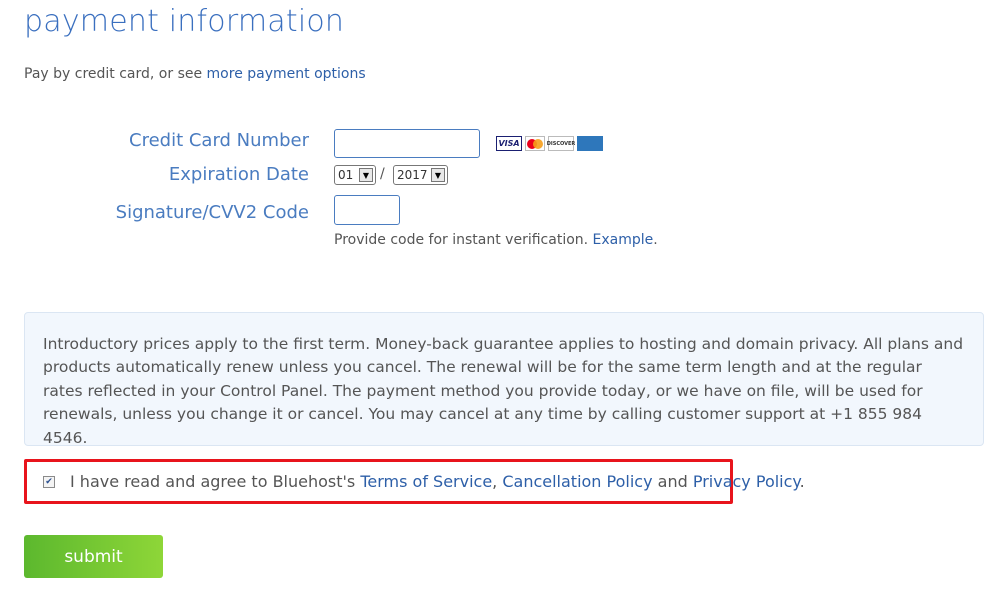 The width and height of the screenshot is (1004, 598). What do you see at coordinates (535, 143) in the screenshot?
I see `mastercard-card-icon` at bounding box center [535, 143].